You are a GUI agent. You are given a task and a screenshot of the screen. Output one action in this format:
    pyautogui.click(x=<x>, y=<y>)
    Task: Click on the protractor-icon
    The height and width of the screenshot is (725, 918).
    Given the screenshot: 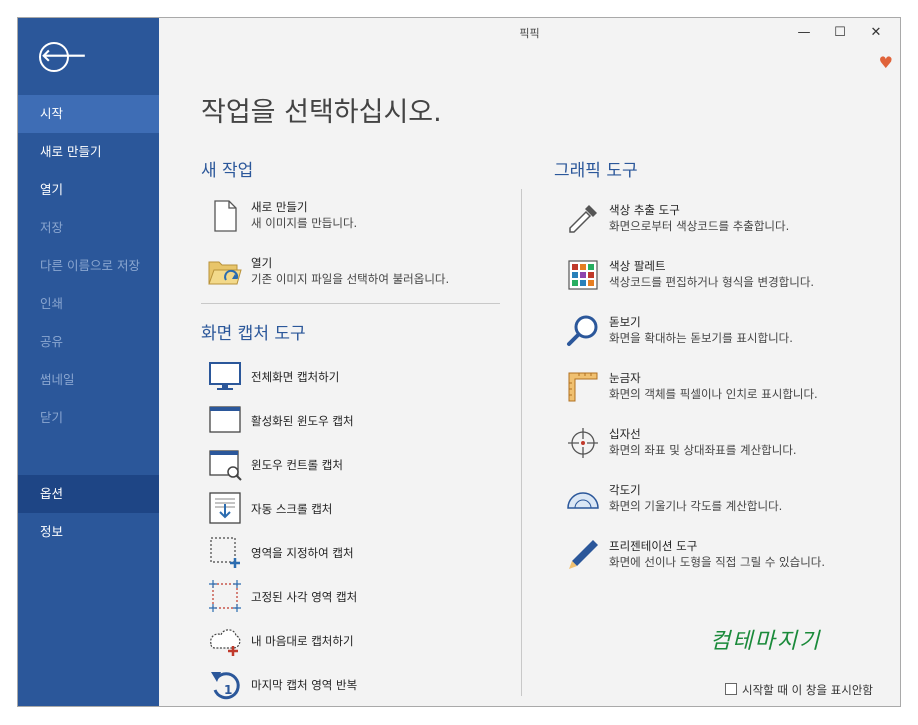 What is the action you would take?
    pyautogui.click(x=583, y=500)
    